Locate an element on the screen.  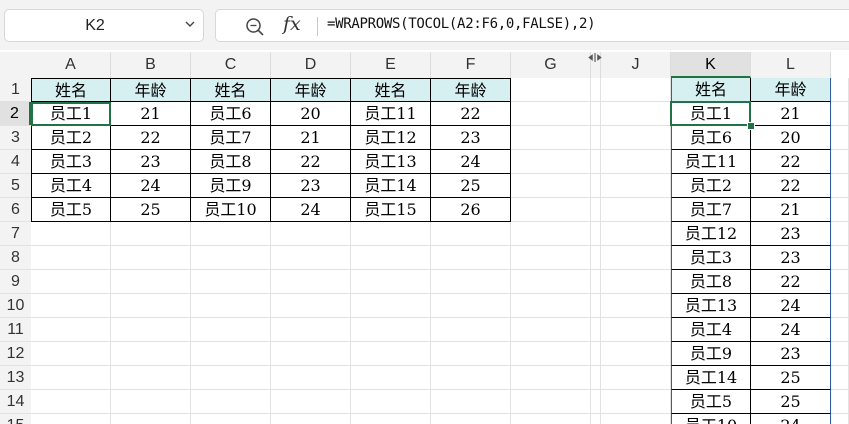
source-cell: 员工3 is located at coordinates (71, 162).